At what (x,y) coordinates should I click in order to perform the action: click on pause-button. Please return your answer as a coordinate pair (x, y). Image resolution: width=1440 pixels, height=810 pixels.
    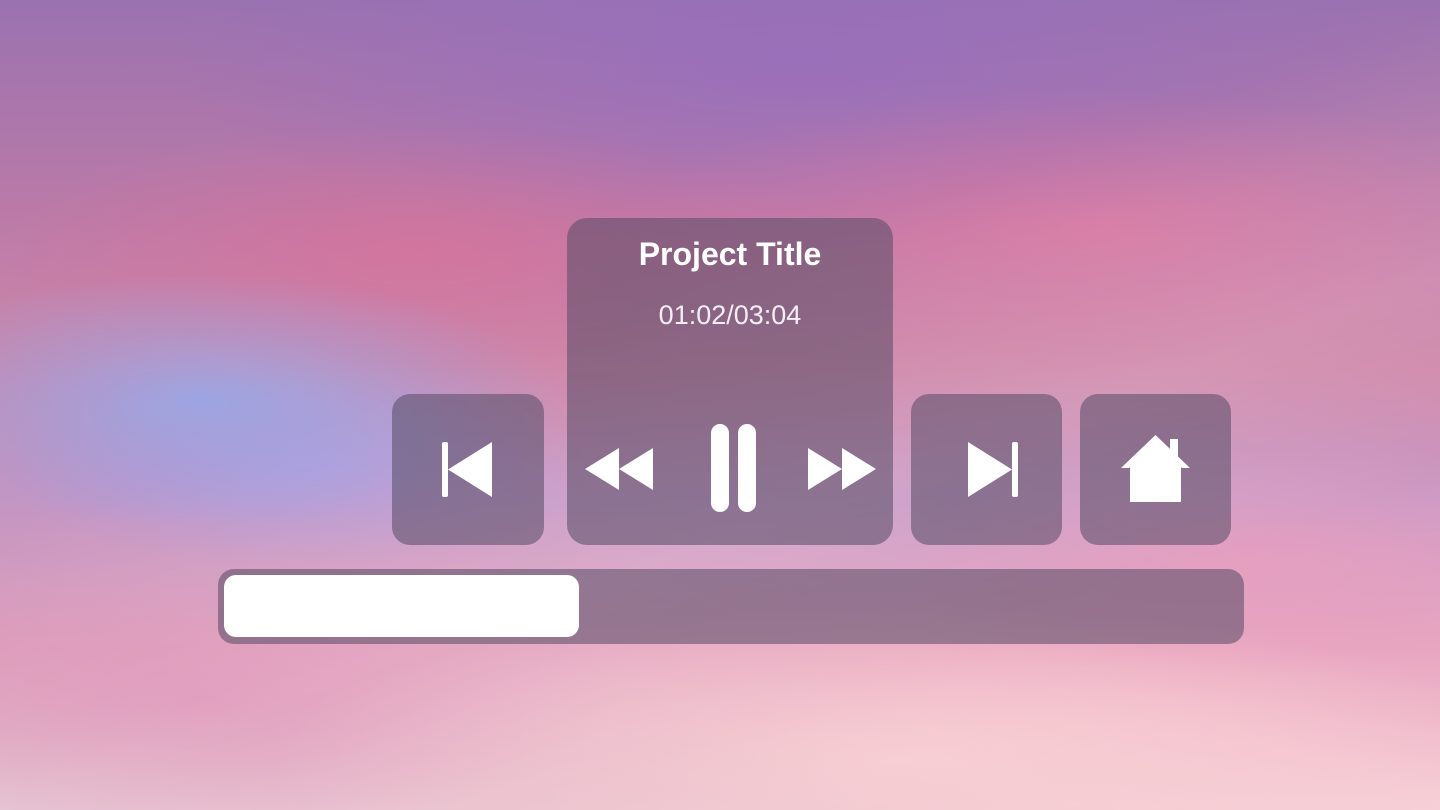
    Looking at the image, I should click on (734, 468).